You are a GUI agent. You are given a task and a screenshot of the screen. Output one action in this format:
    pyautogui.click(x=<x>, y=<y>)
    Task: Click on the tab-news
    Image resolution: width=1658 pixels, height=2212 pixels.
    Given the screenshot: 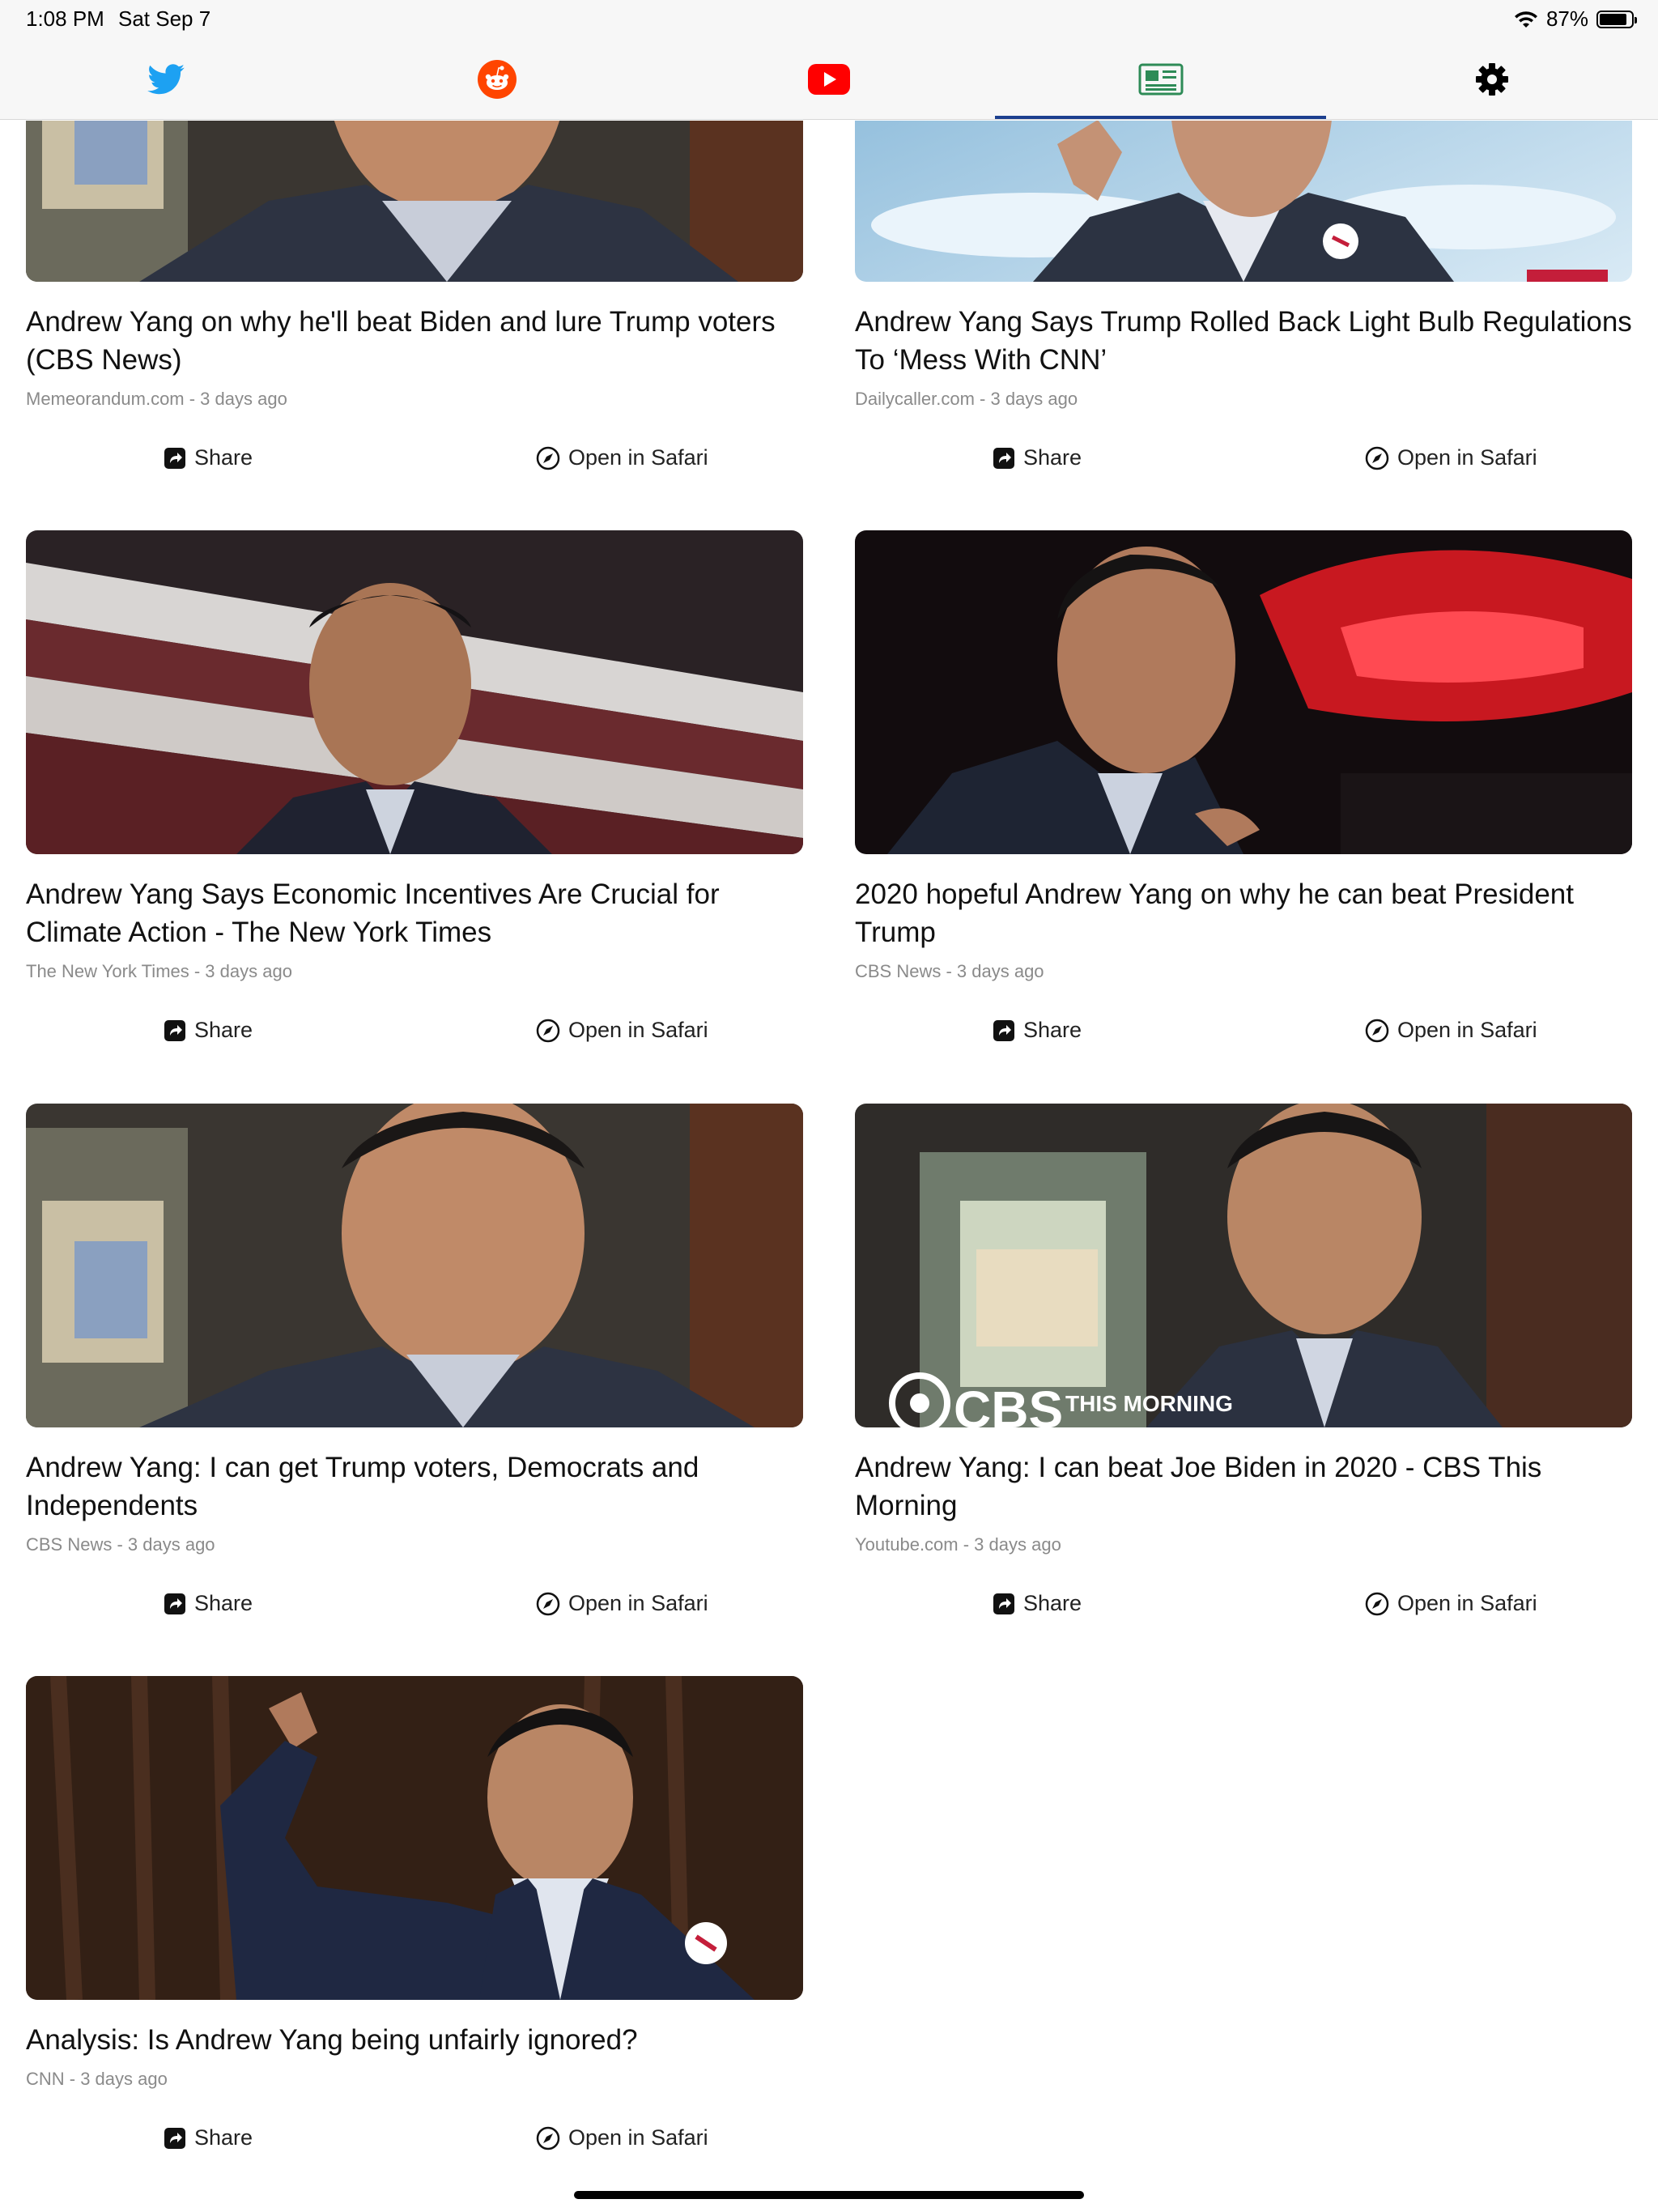 What is the action you would take?
    pyautogui.click(x=1160, y=79)
    